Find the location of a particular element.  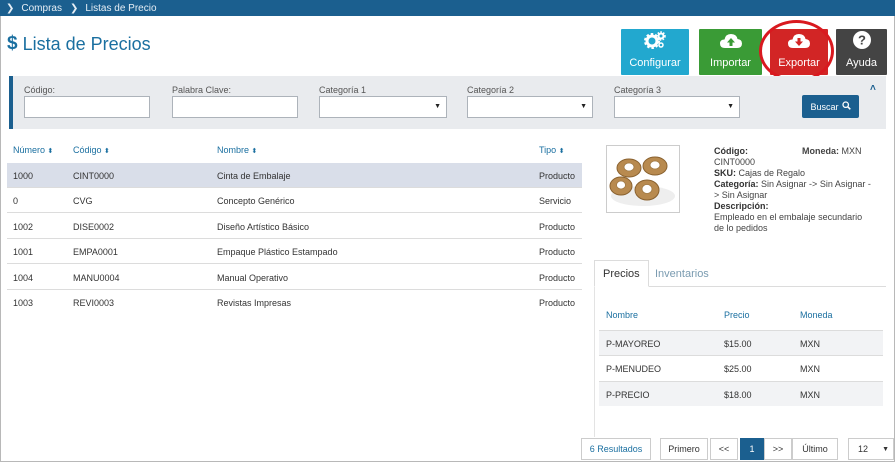

question-icon: ? is located at coordinates (861, 41).